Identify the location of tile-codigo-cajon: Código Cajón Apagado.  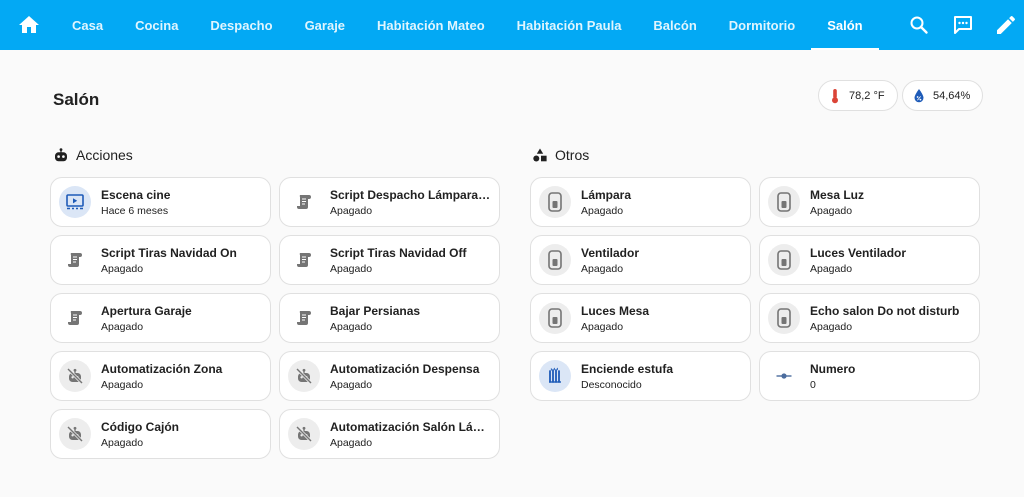
(160, 434).